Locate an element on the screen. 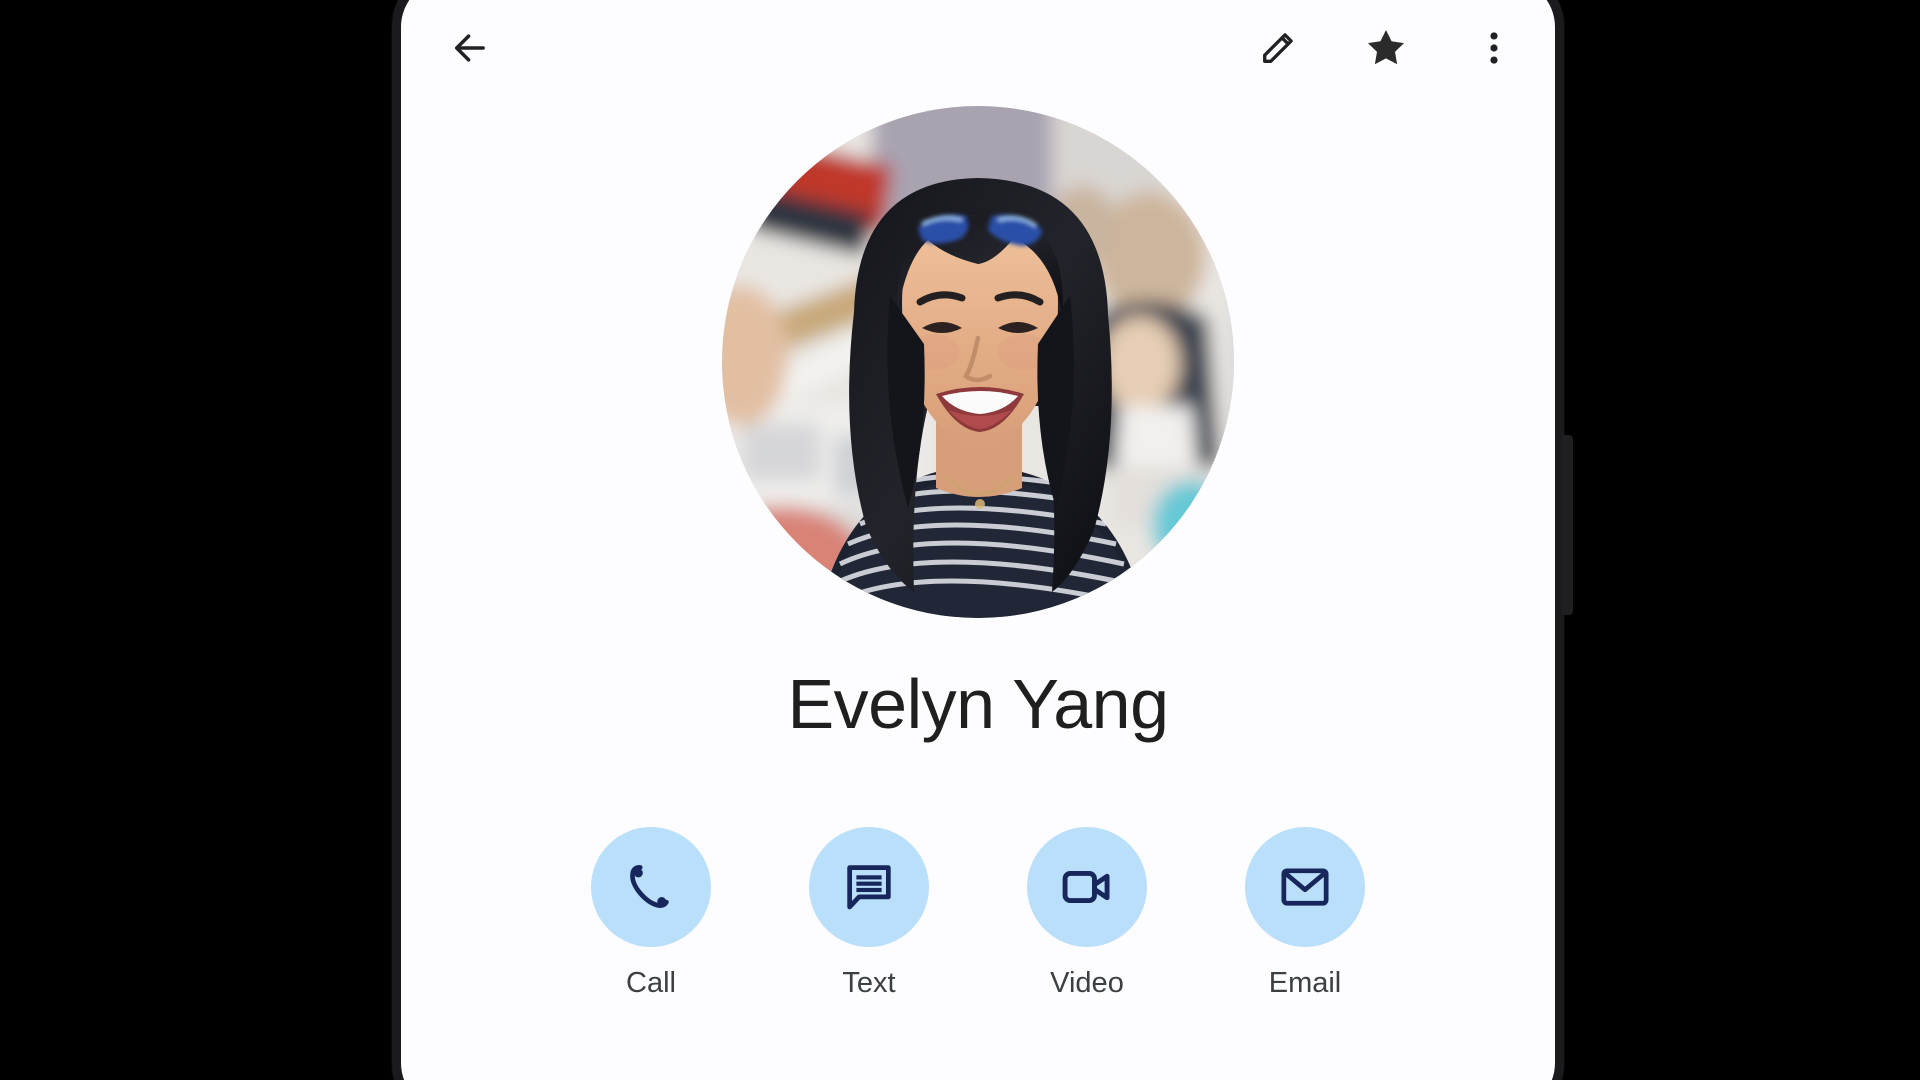 This screenshot has height=1080, width=1920. action-video-circle is located at coordinates (1087, 887).